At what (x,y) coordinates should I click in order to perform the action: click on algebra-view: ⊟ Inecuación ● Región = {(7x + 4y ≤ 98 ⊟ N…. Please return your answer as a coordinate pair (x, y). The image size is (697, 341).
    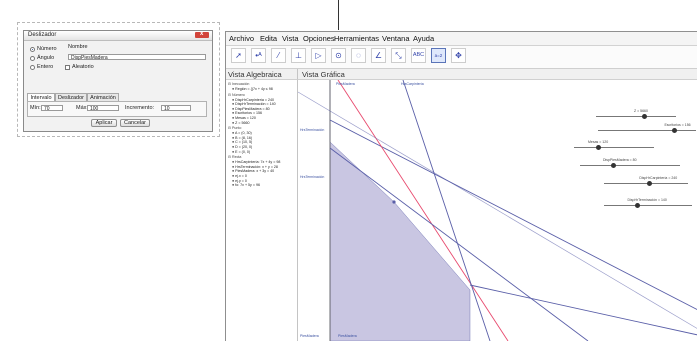
    Looking at the image, I should click on (262, 210).